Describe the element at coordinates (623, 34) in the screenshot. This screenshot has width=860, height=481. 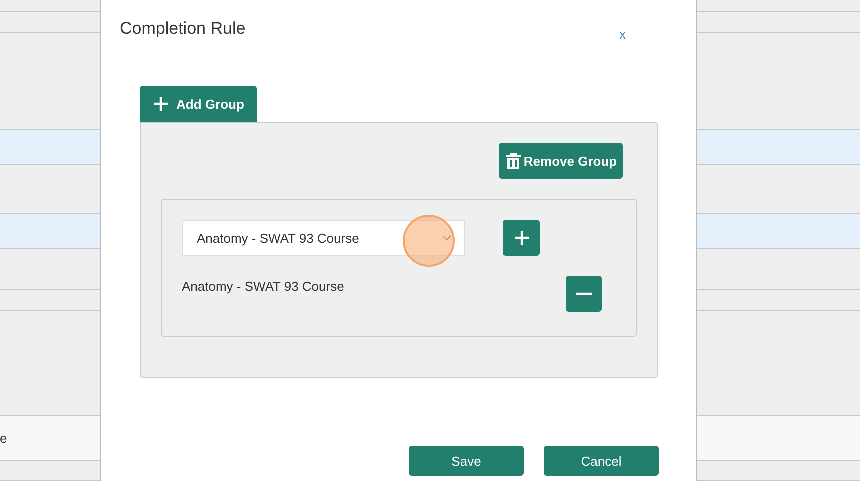
I see `close-button: x` at that location.